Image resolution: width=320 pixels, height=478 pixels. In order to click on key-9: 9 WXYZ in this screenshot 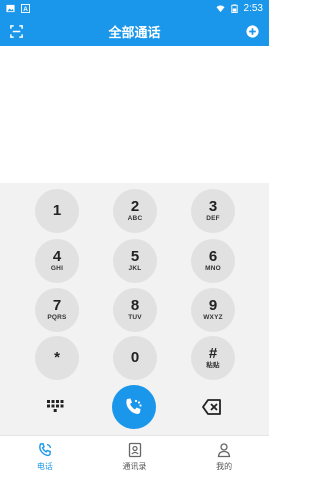, I will do `click(213, 310)`.